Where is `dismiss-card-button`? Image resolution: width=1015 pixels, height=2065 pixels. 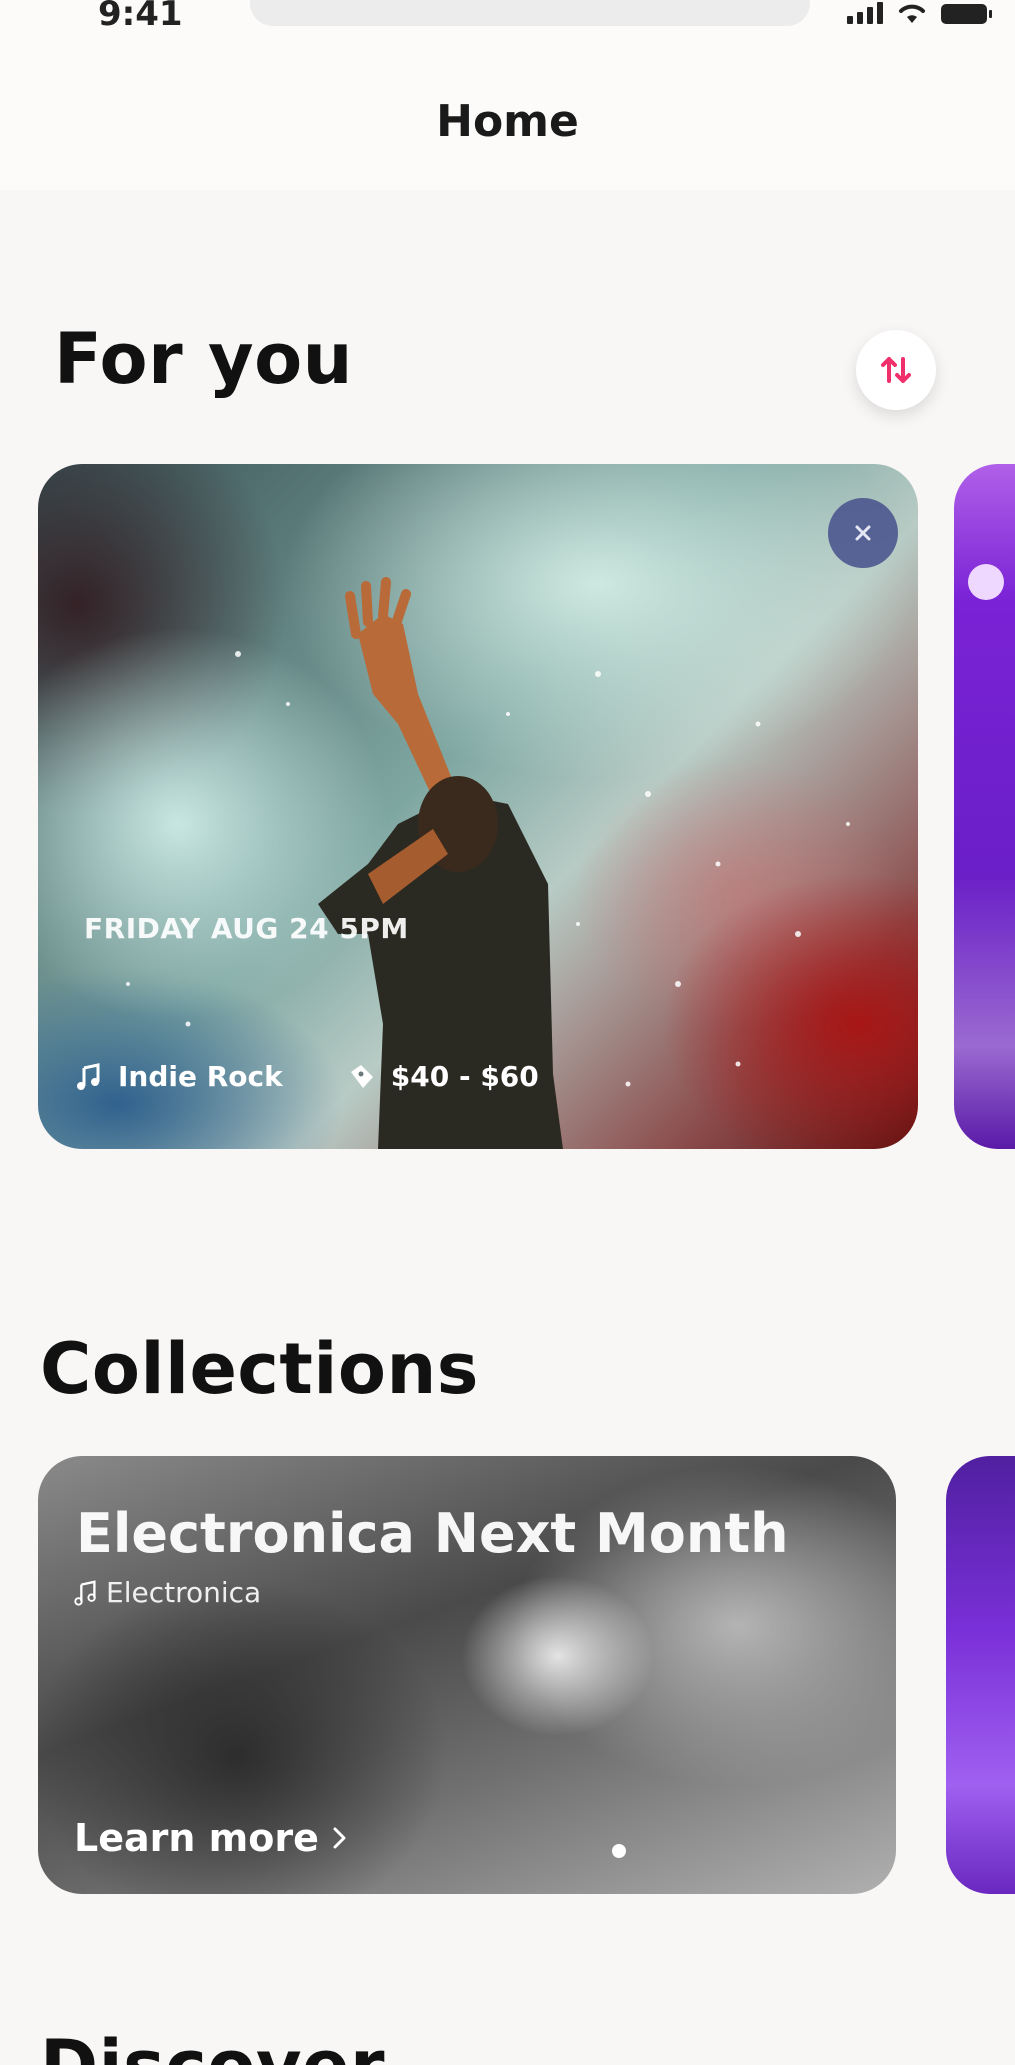
dismiss-card-button is located at coordinates (863, 533).